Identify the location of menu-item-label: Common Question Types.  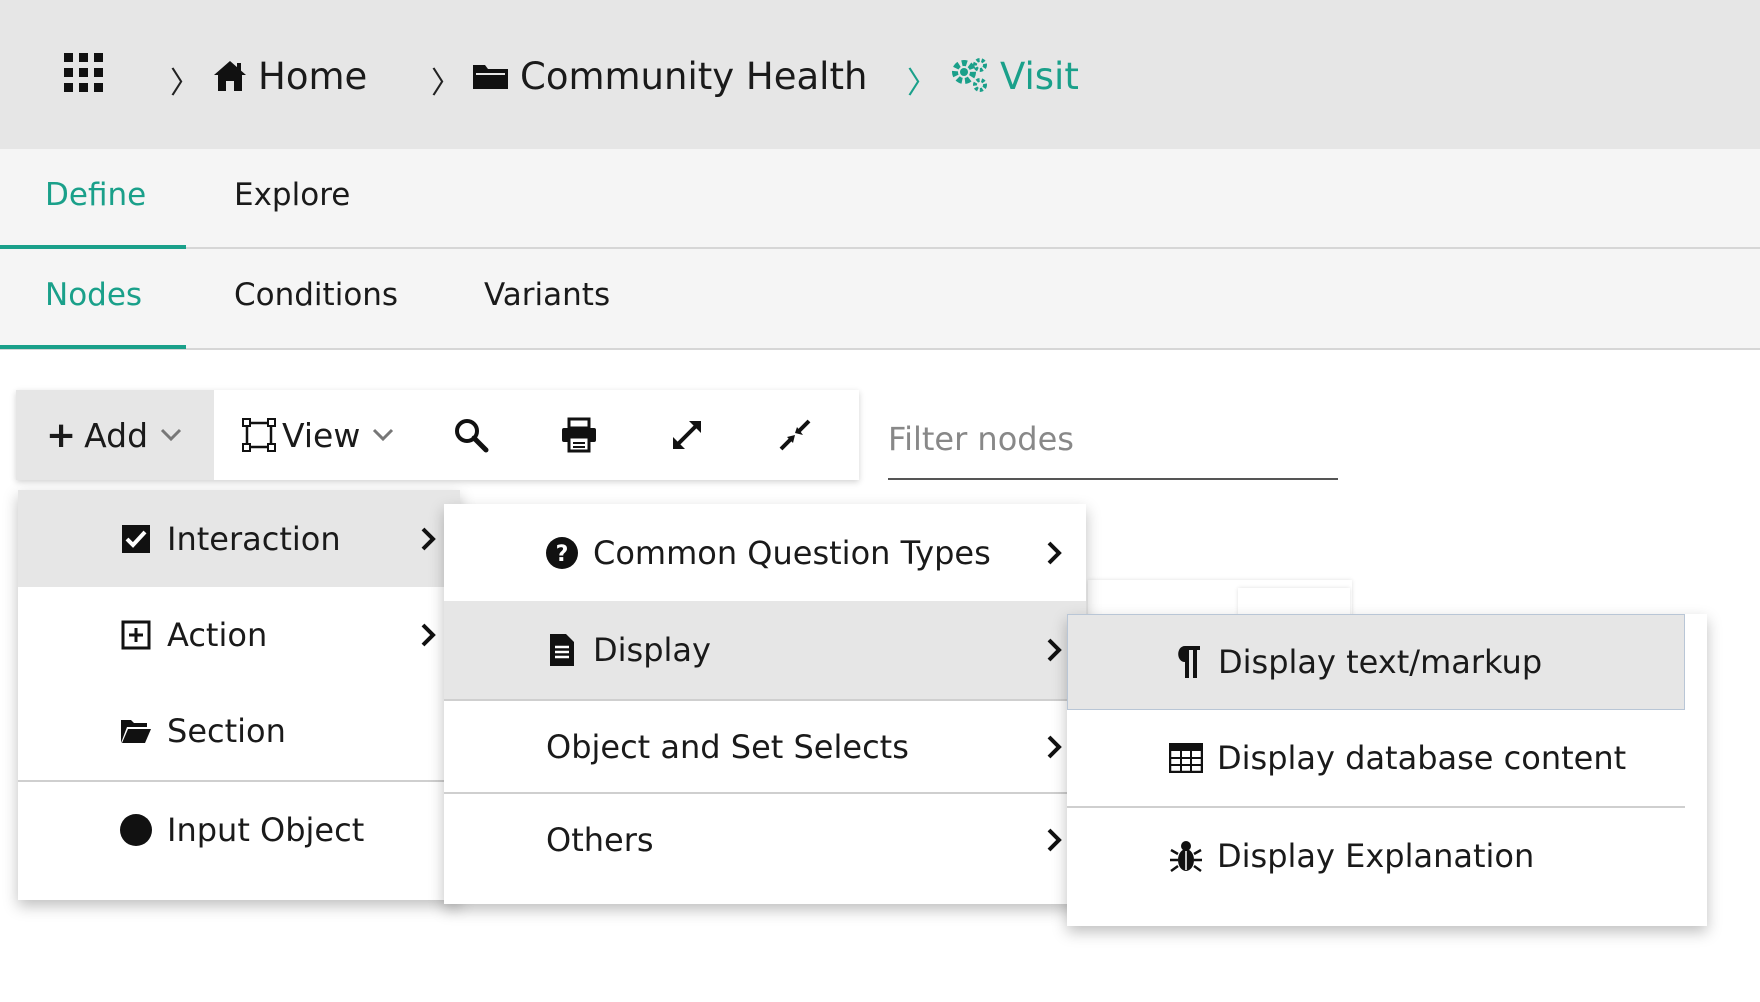
(792, 552).